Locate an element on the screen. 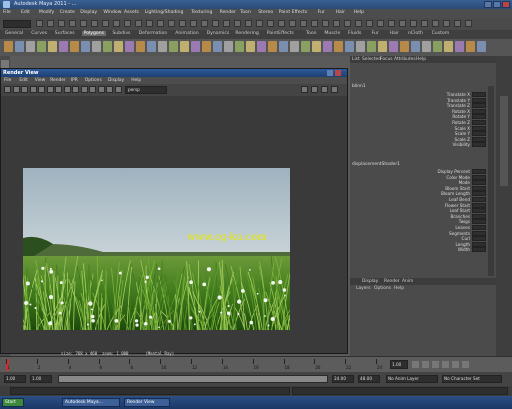  tab-selected: Selected is located at coordinates (371, 59).